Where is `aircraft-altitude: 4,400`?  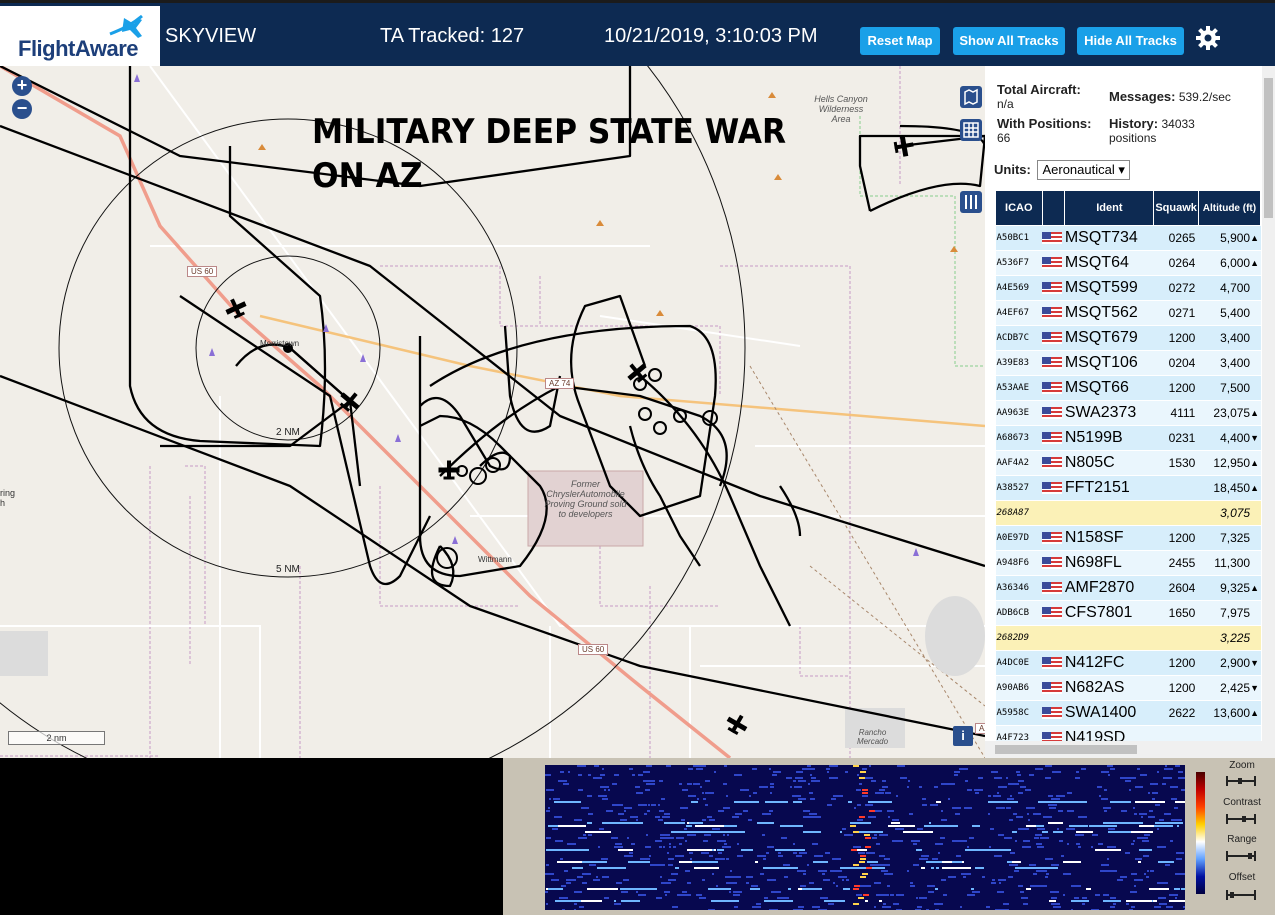
aircraft-altitude: 4,400 is located at coordinates (1224, 438).